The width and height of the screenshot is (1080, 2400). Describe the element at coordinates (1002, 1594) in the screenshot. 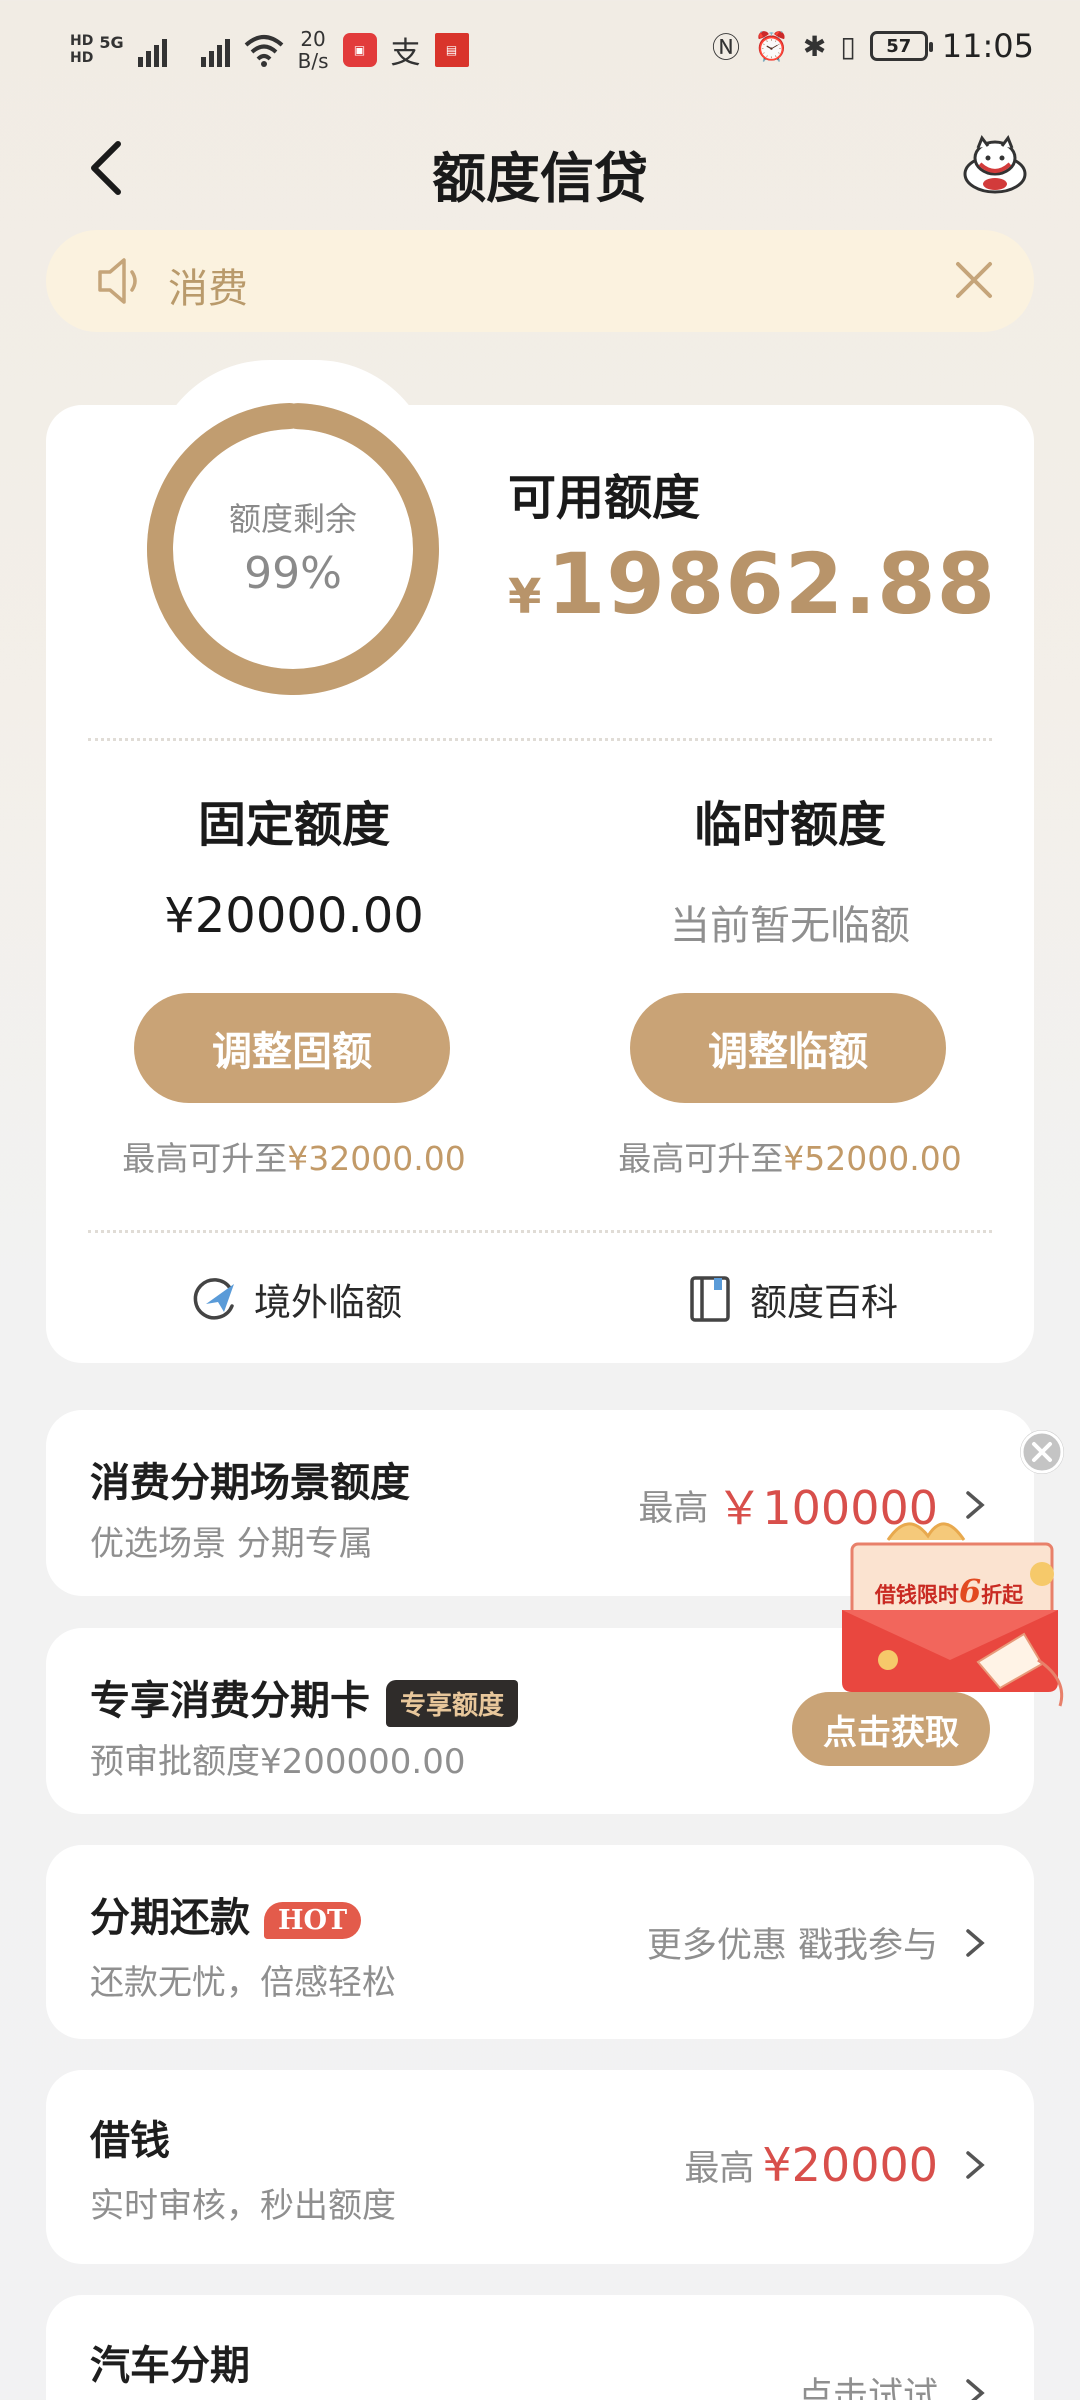

I see `promo-text-after: 折起` at that location.